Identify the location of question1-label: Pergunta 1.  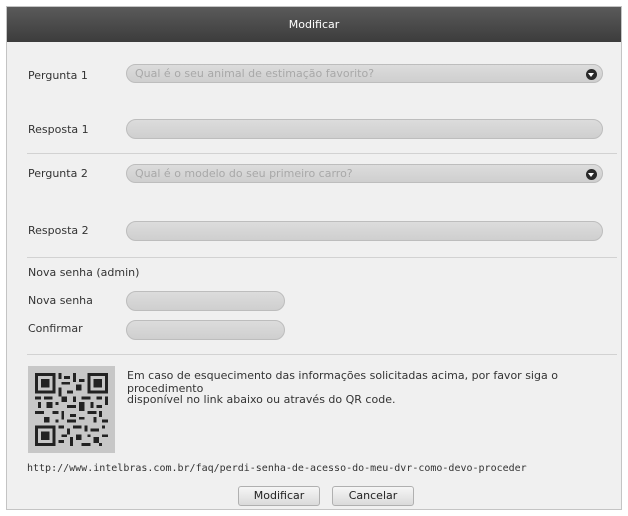
(58, 75).